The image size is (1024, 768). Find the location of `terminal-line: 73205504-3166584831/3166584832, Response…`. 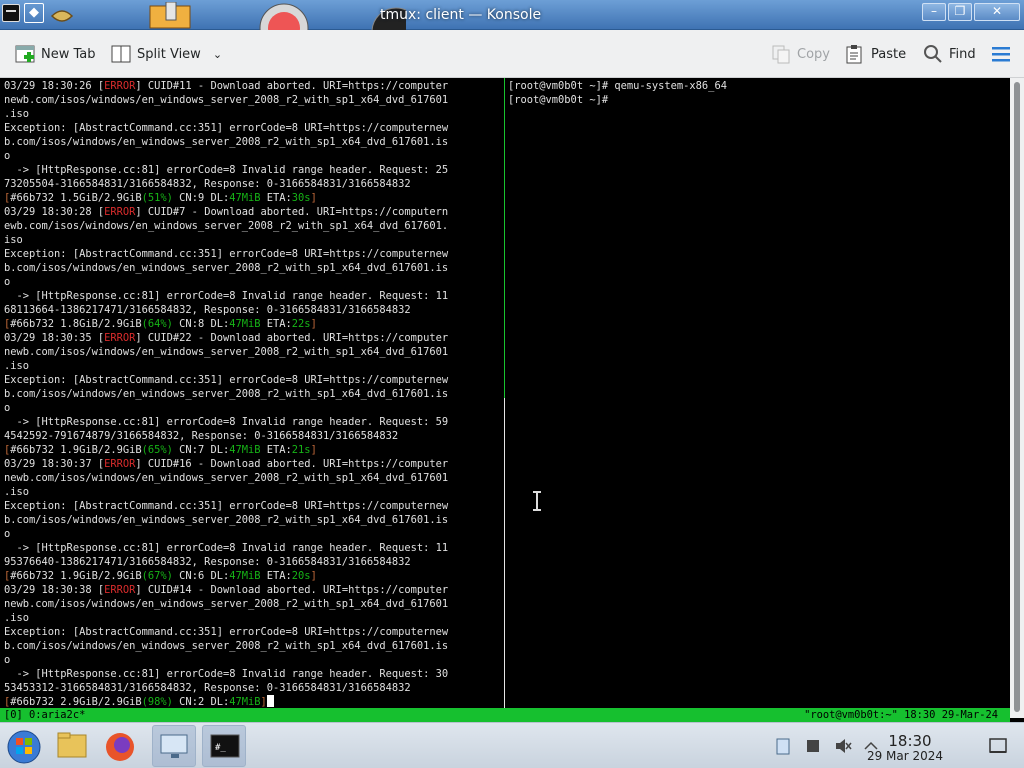

terminal-line: 73205504-3166584831/3166584832, Response… is located at coordinates (253, 184).